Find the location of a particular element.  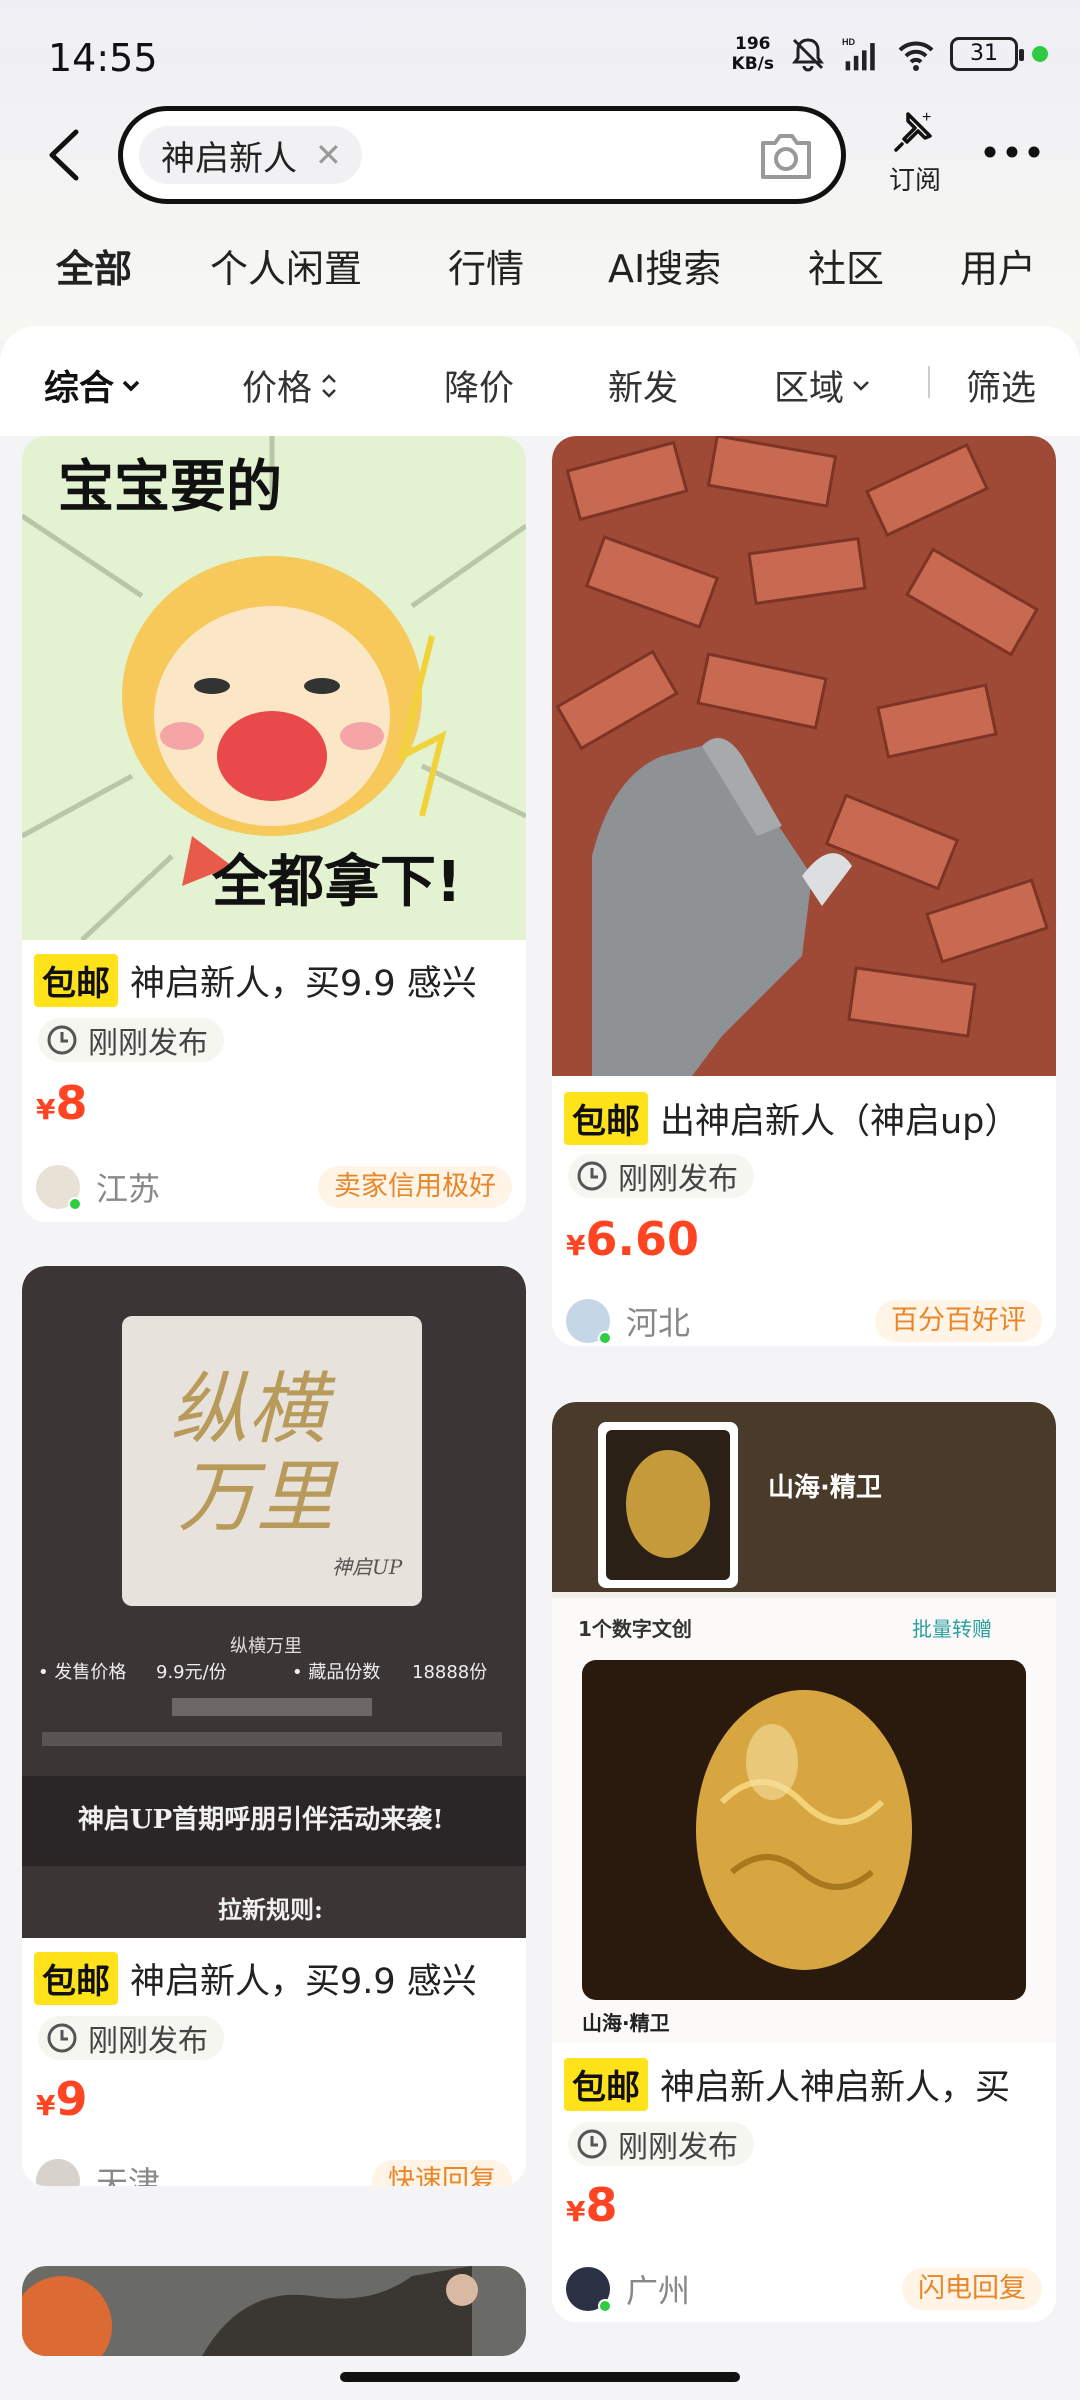

search-input: 神启新人 ✕ is located at coordinates (482, 155).